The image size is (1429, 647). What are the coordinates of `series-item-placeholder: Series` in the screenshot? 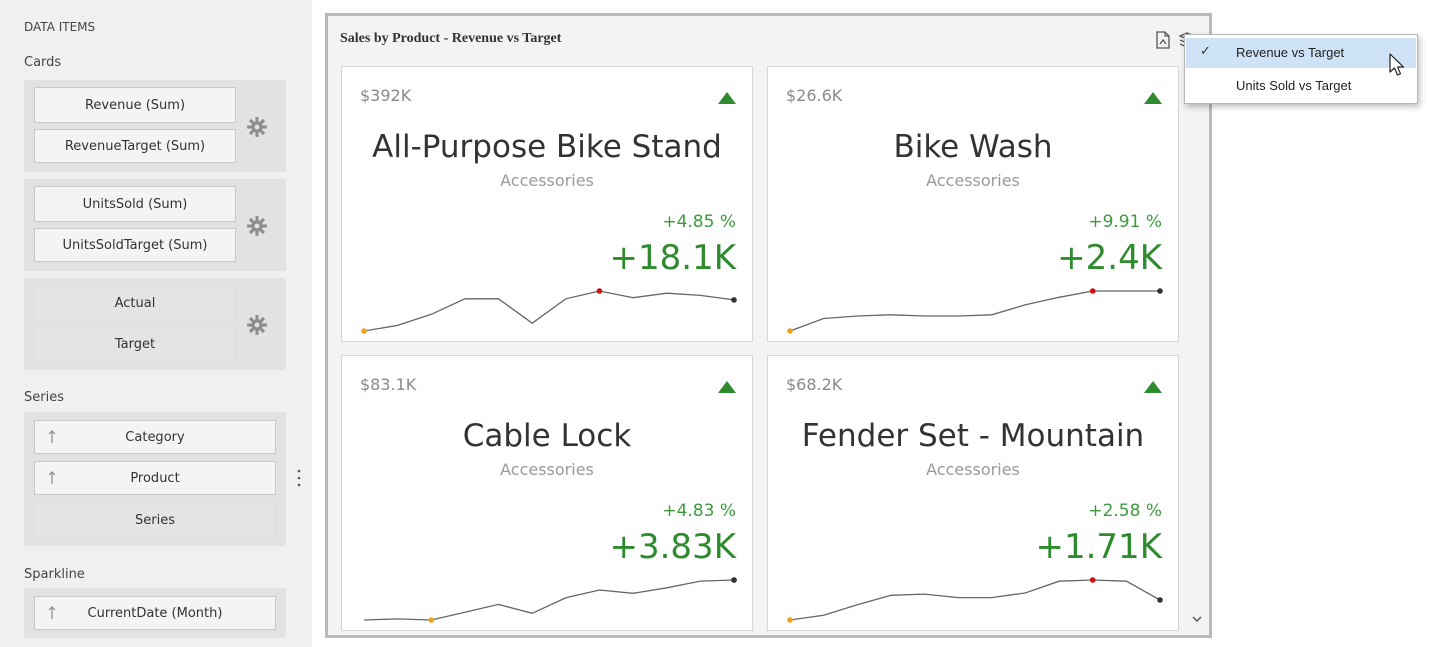 It's located at (155, 520).